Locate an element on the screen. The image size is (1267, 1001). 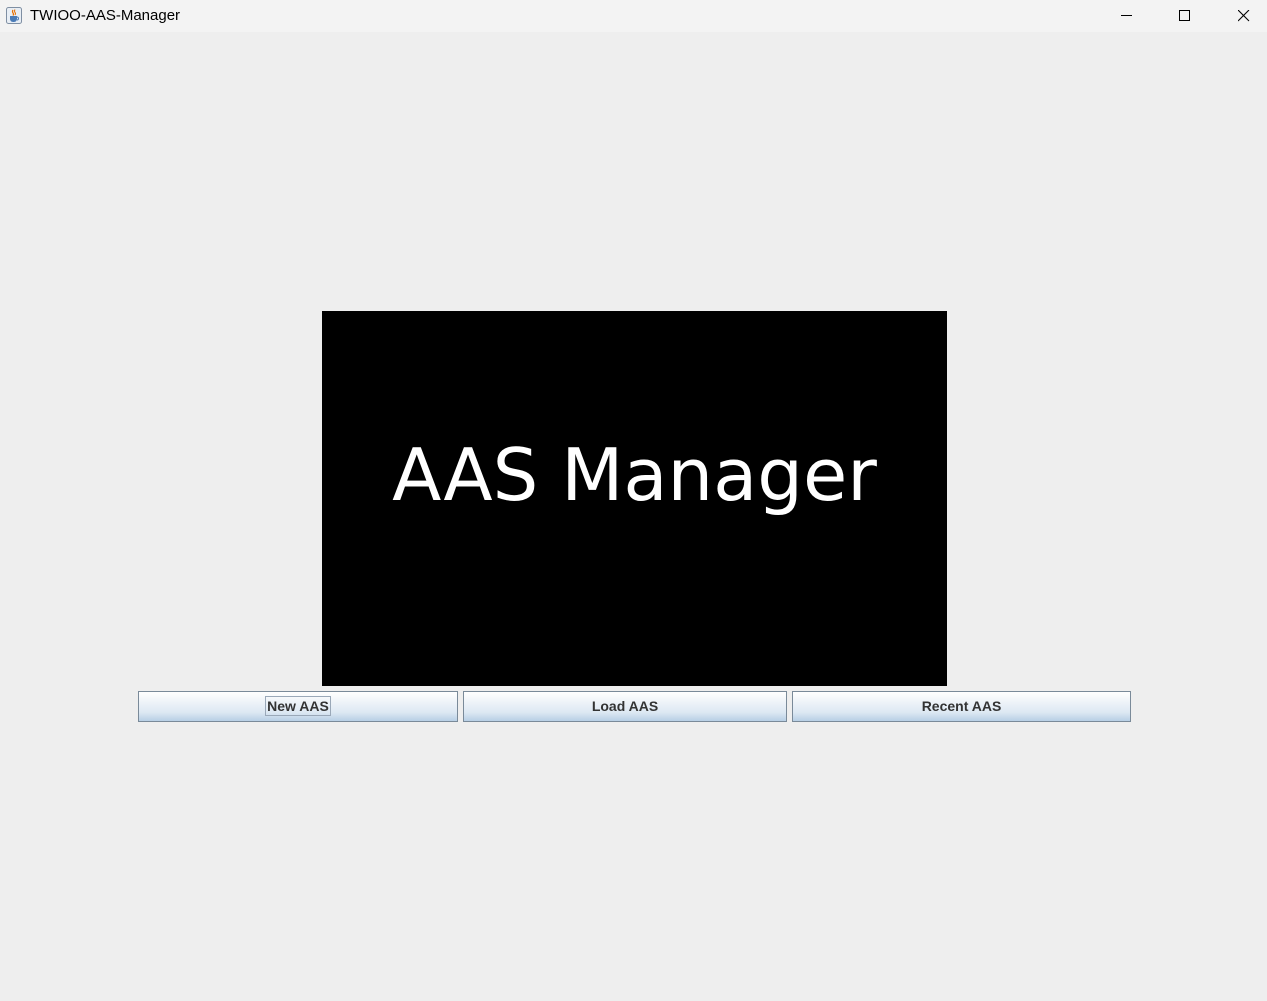
minimize-button is located at coordinates (1127, 16).